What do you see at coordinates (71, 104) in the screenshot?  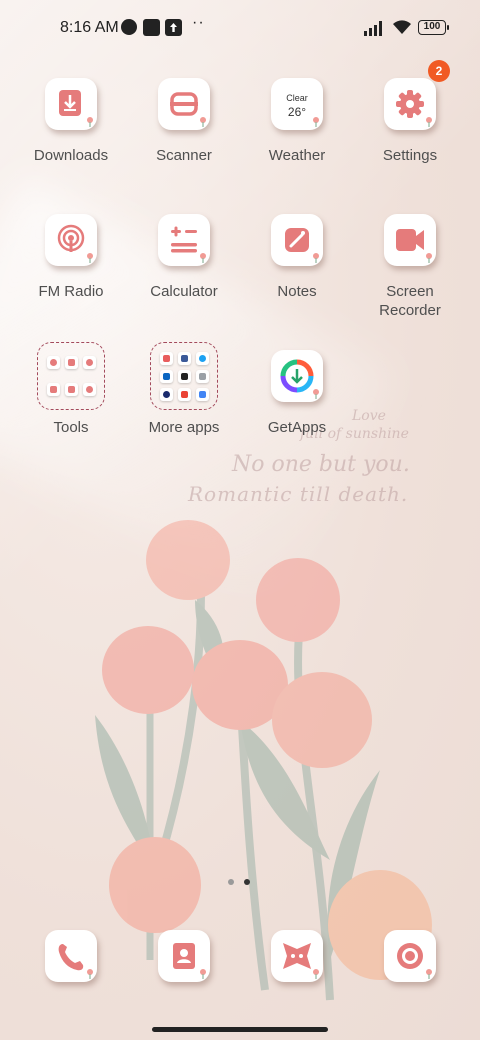 I see `download-icon` at bounding box center [71, 104].